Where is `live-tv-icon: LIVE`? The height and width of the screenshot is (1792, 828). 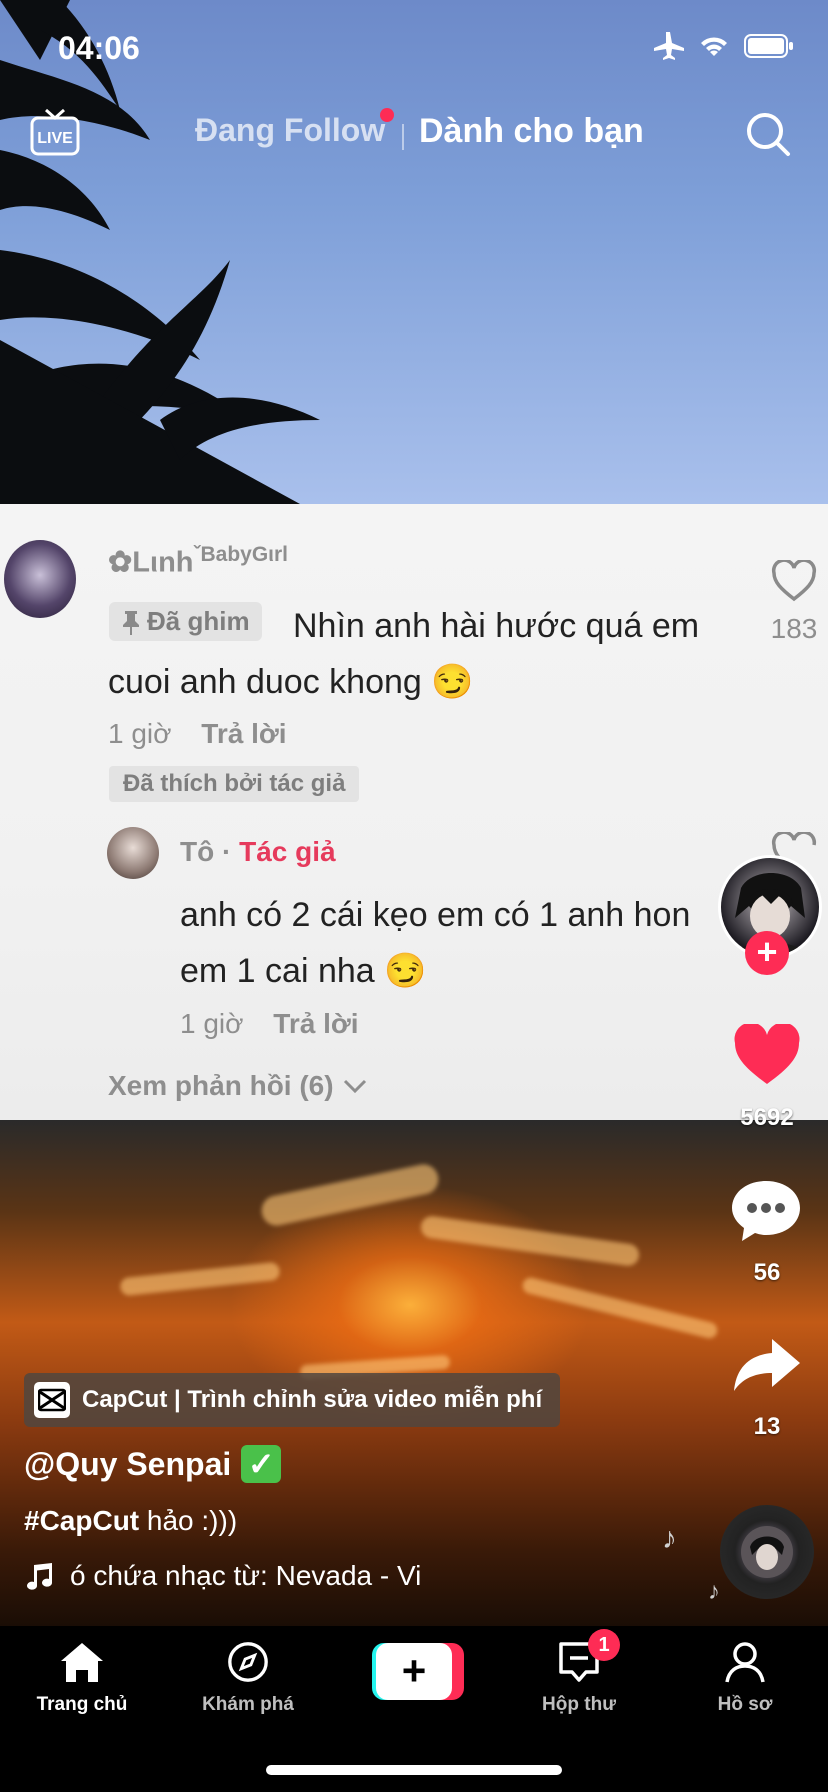
live-tv-icon: LIVE is located at coordinates (55, 132).